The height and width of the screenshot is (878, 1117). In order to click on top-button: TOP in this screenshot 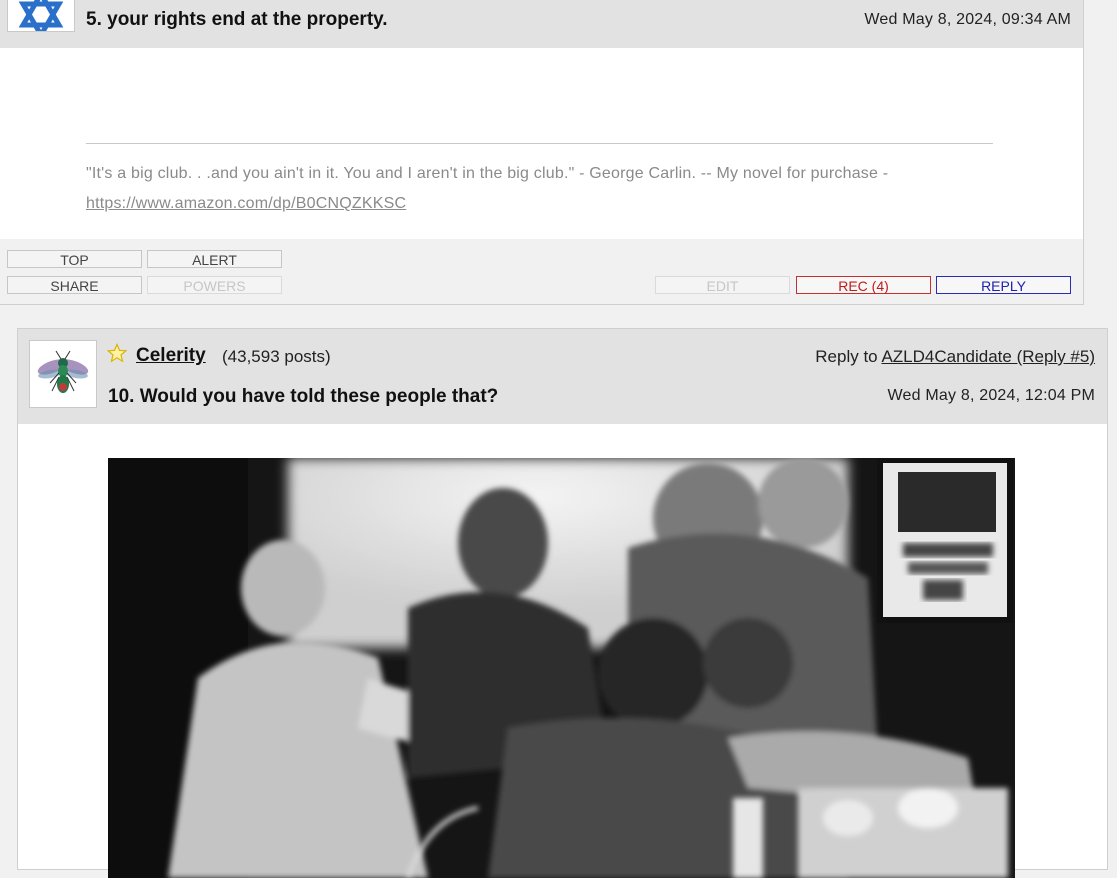, I will do `click(74, 259)`.